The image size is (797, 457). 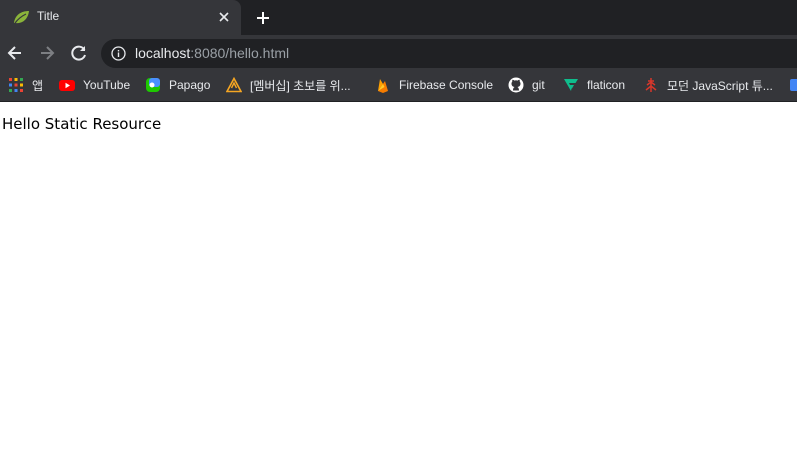 I want to click on close-icon, so click(x=224, y=17).